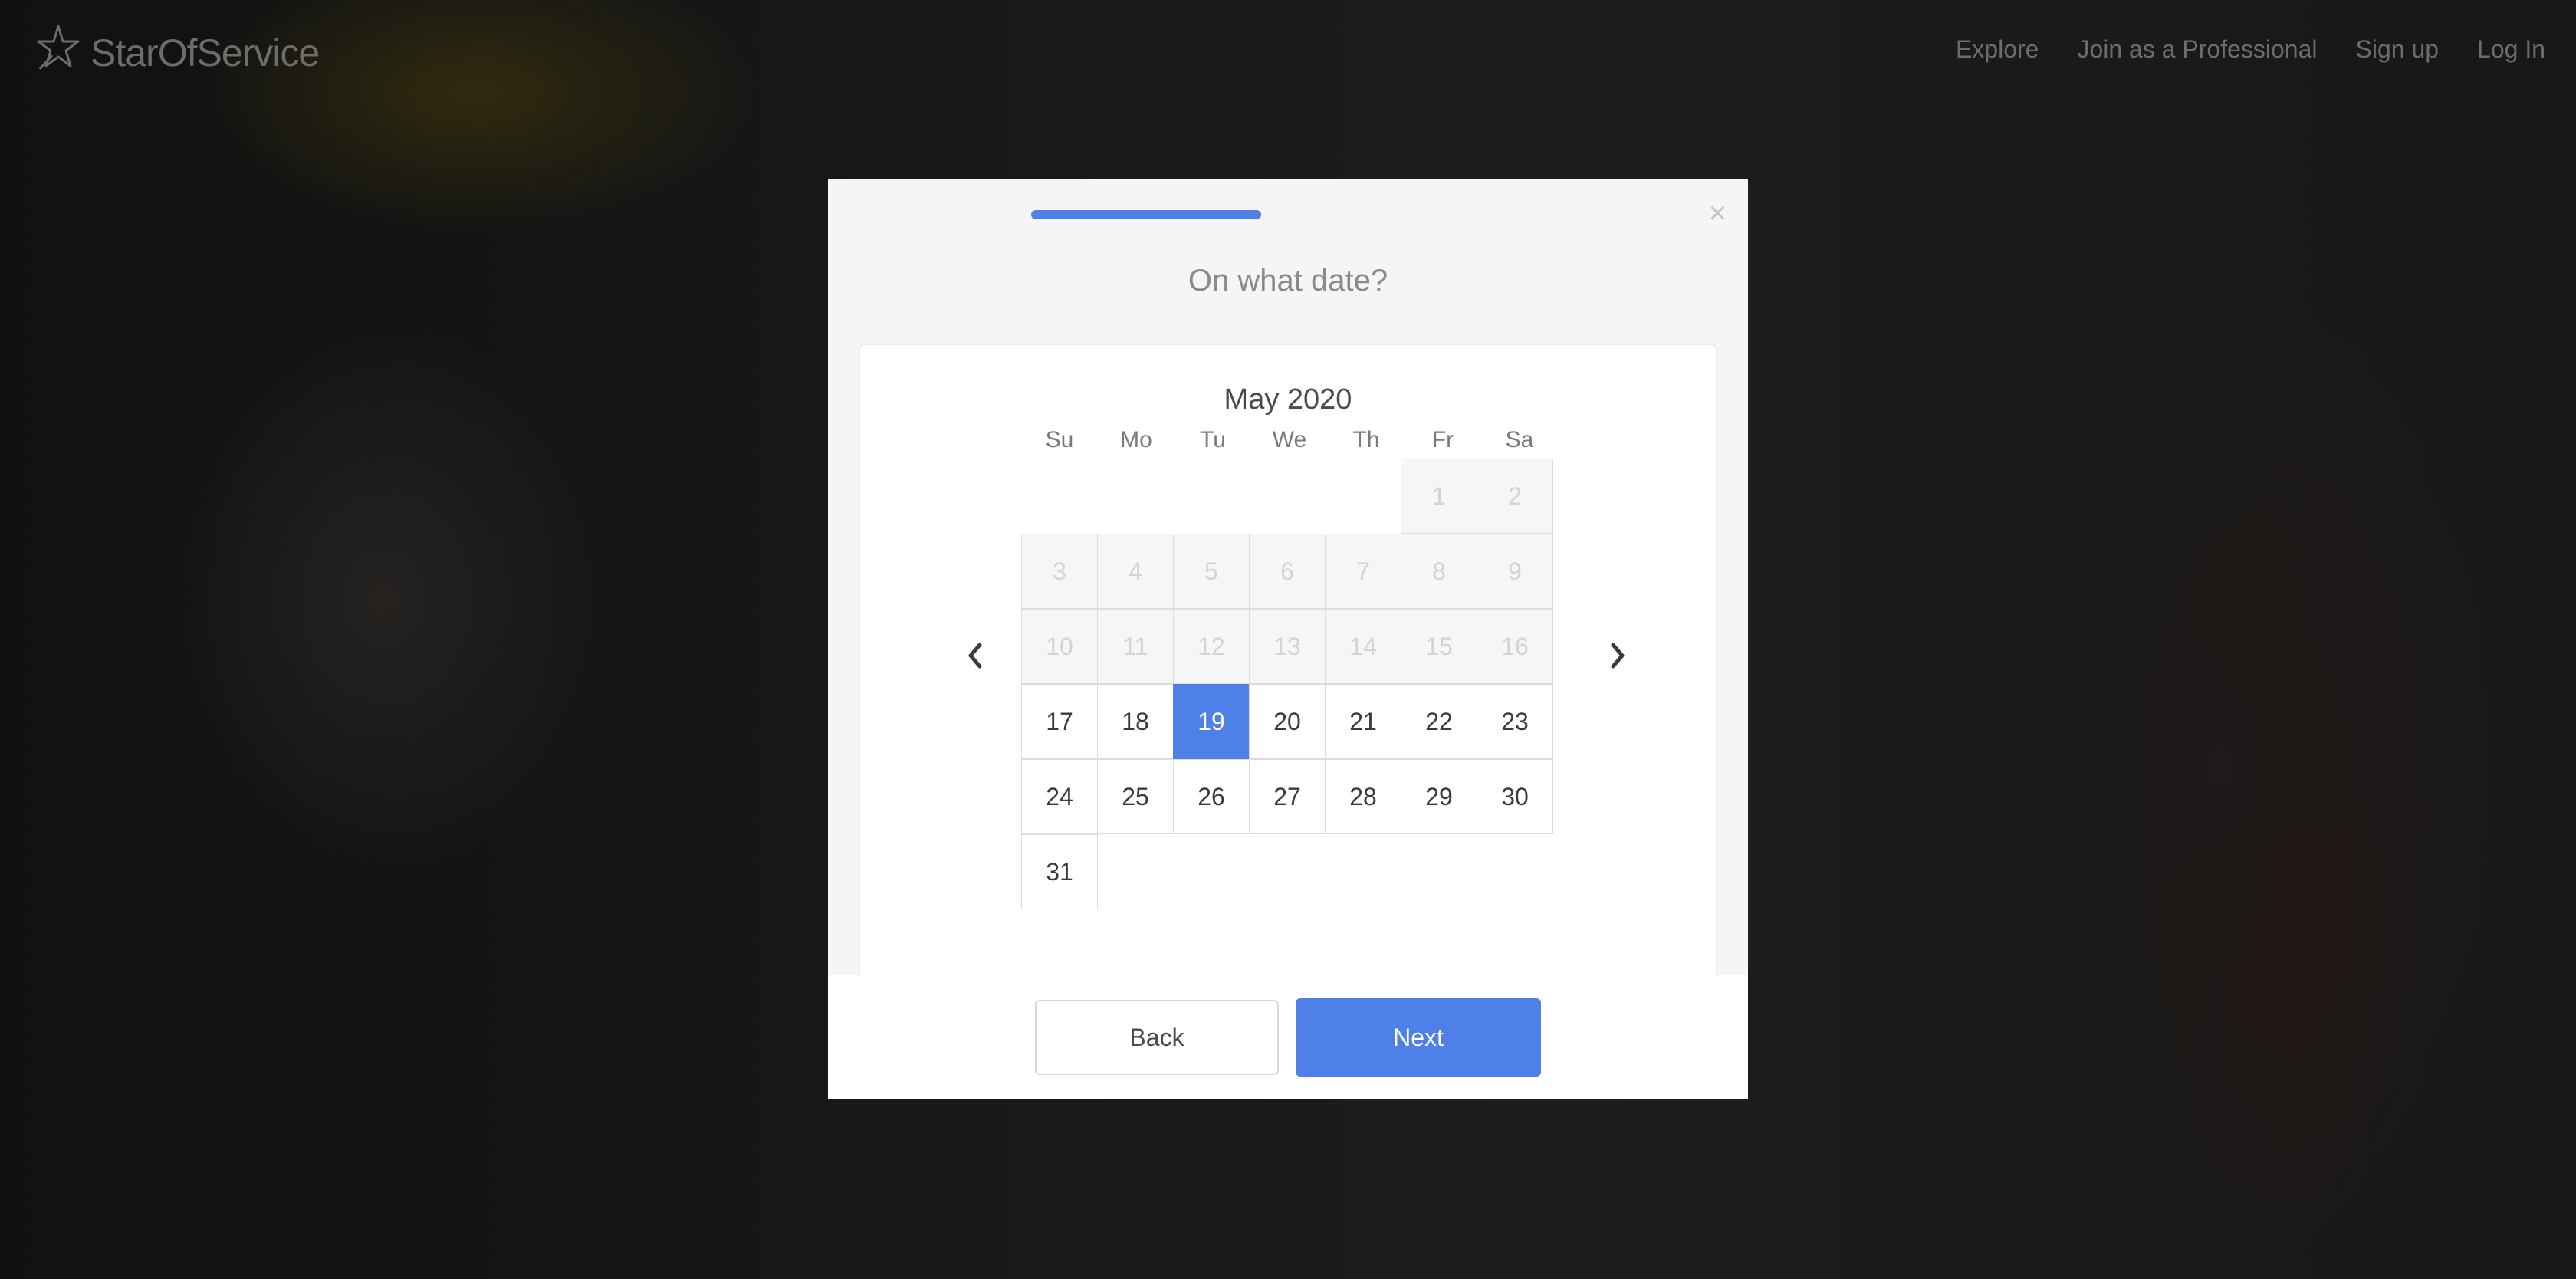 The width and height of the screenshot is (2576, 1279). Describe the element at coordinates (2398, 49) in the screenshot. I see `nav-sign-up: Sign up` at that location.